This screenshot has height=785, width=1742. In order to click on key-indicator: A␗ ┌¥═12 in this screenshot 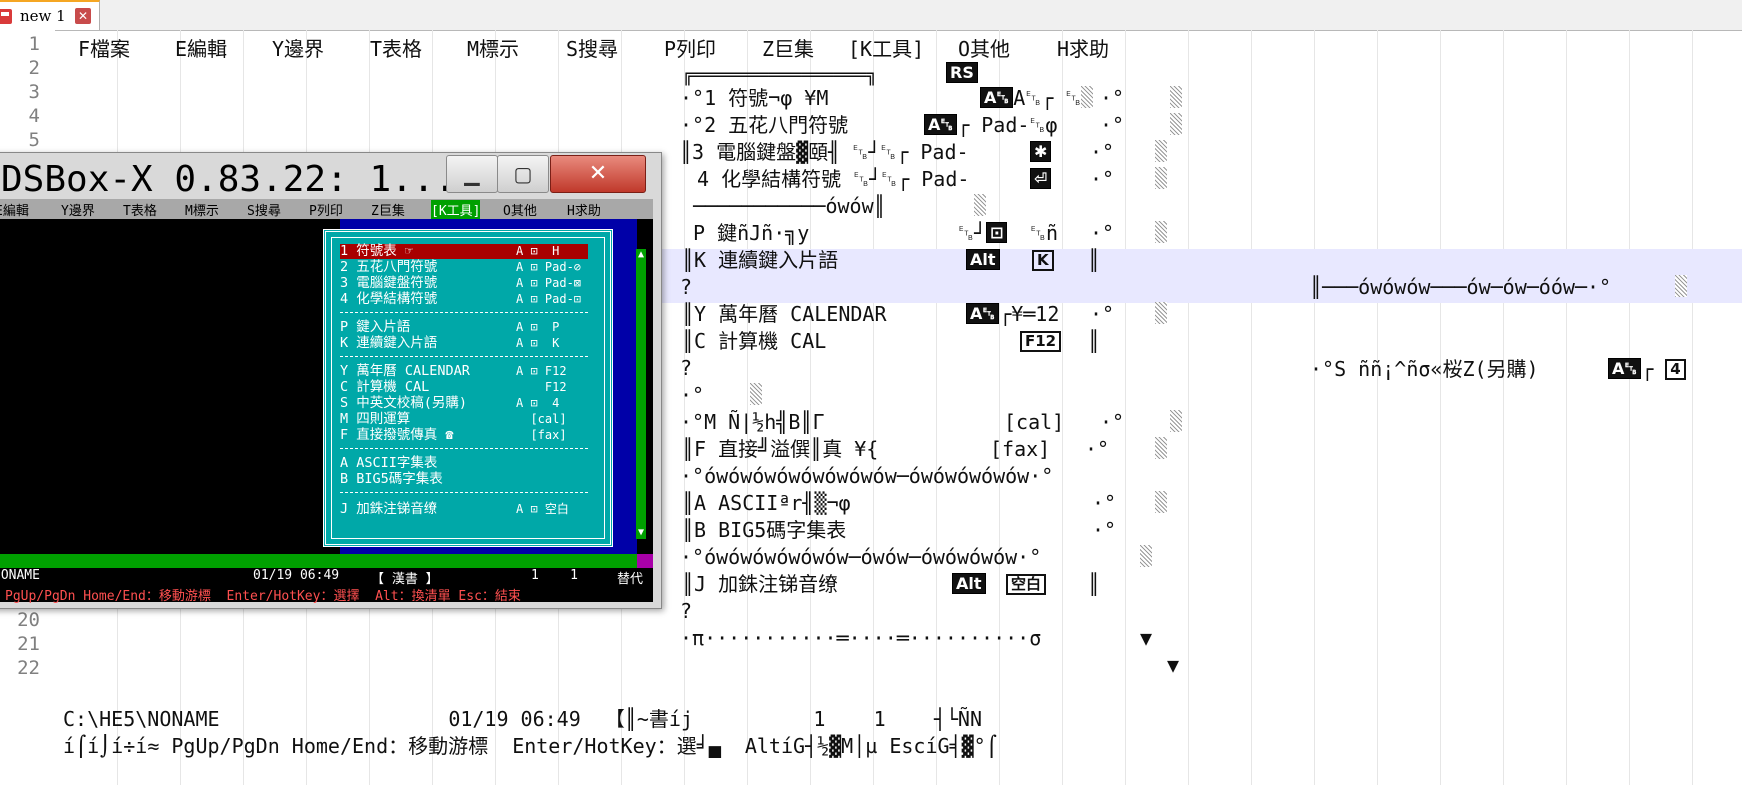, I will do `click(1012, 314)`.